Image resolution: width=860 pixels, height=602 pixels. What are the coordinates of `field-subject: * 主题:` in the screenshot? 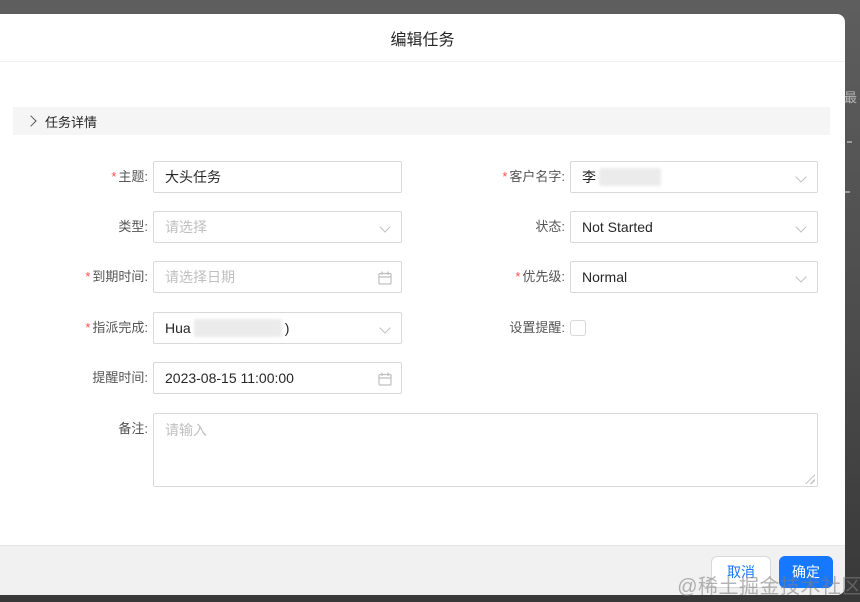 It's located at (201, 177).